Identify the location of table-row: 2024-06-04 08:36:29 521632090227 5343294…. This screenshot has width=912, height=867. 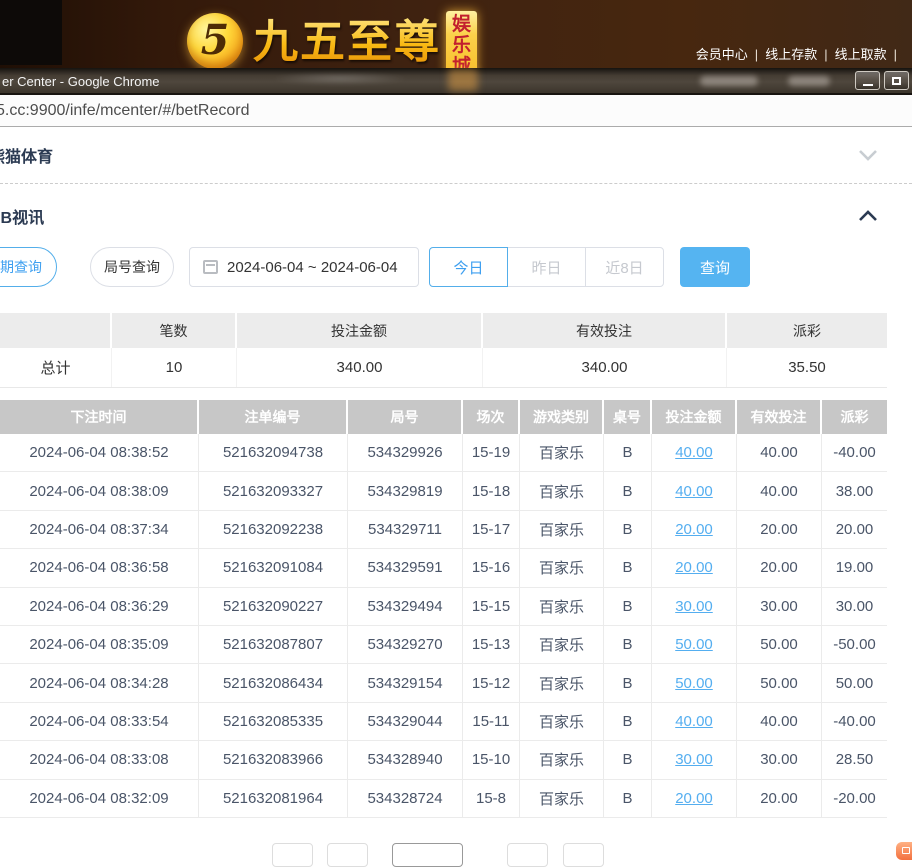
(443, 606).